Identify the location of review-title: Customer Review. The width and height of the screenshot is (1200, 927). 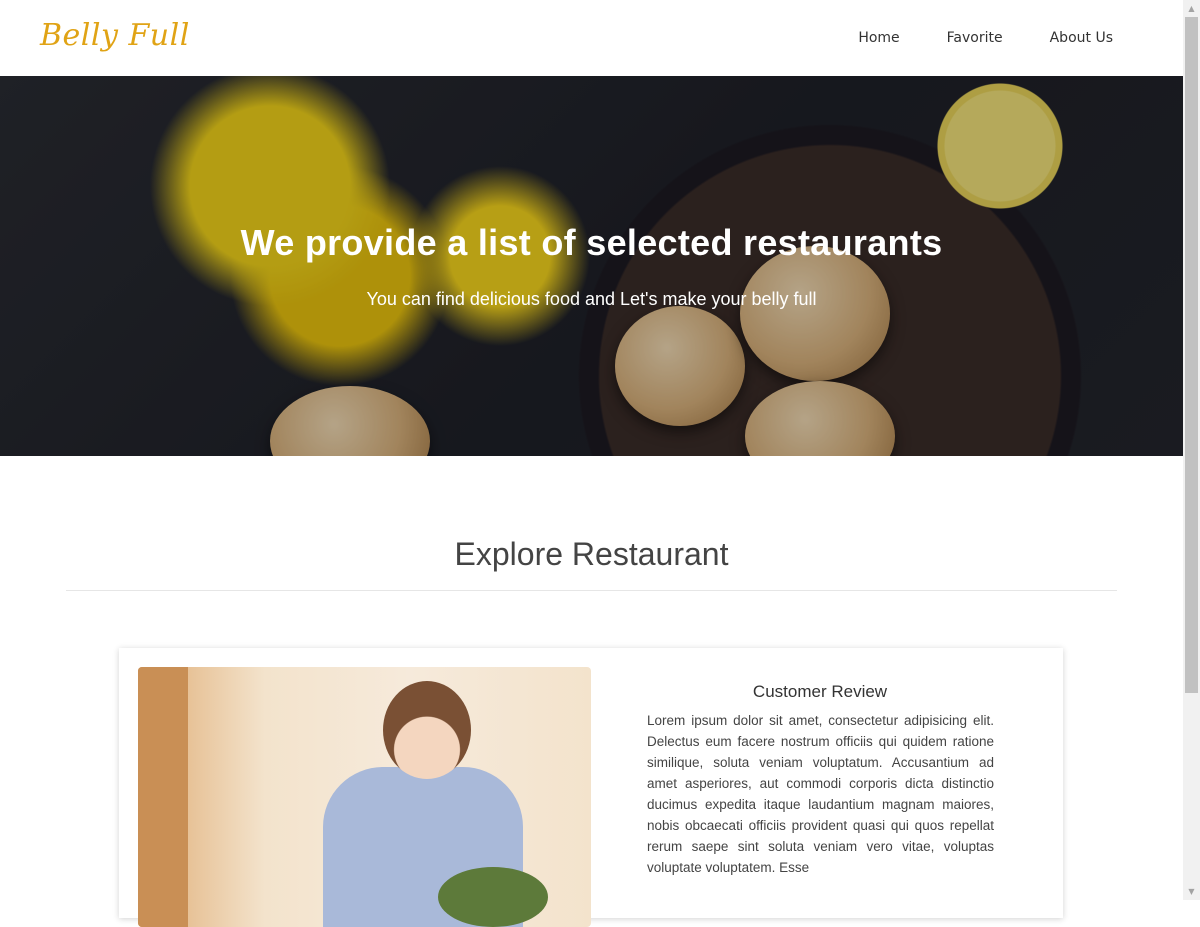
(820, 691).